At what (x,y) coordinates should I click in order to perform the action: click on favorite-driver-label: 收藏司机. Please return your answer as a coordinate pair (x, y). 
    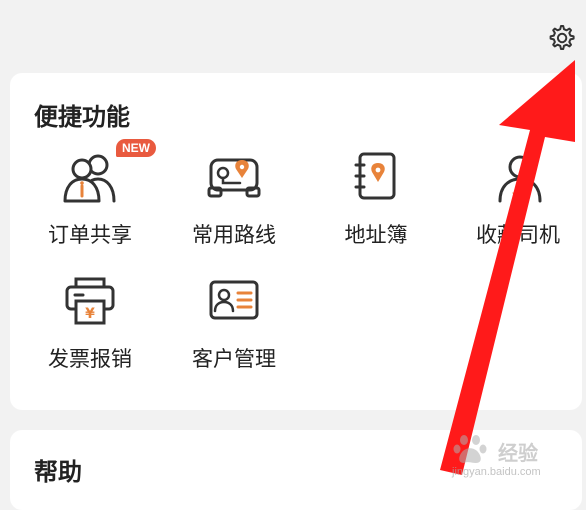
    Looking at the image, I should click on (518, 235).